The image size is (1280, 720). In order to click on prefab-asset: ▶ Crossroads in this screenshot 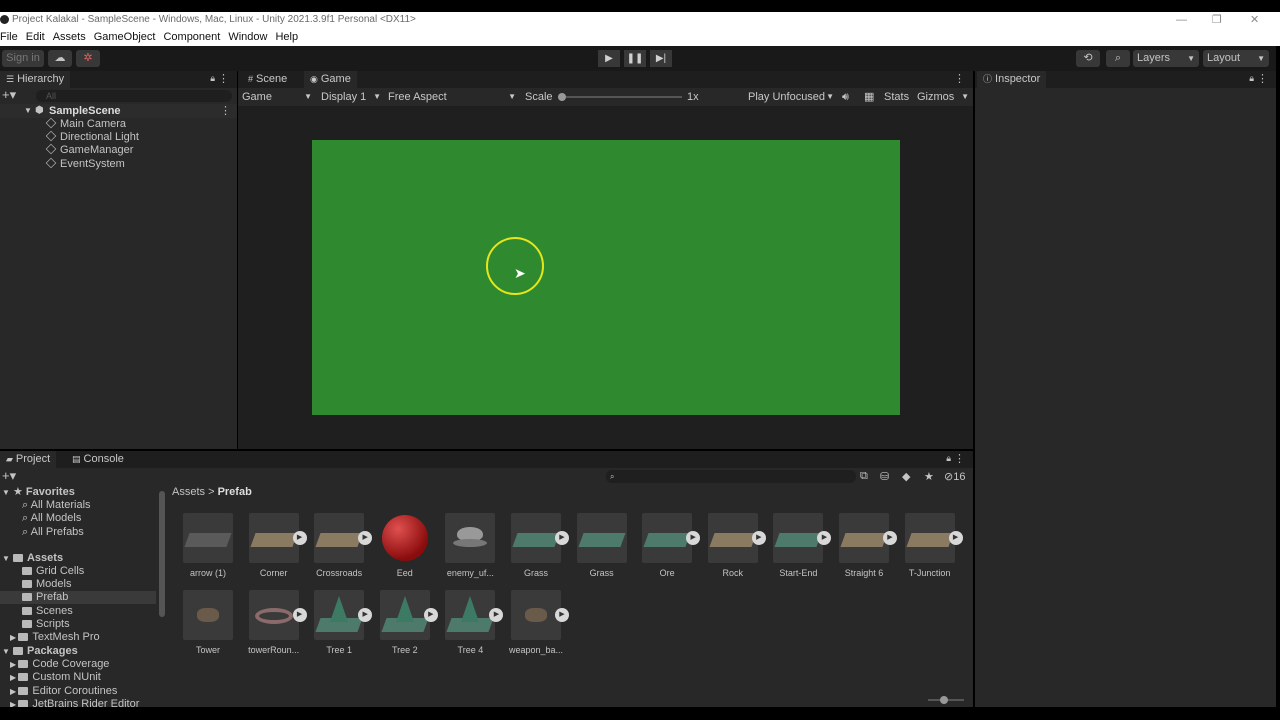, I will do `click(341, 545)`.